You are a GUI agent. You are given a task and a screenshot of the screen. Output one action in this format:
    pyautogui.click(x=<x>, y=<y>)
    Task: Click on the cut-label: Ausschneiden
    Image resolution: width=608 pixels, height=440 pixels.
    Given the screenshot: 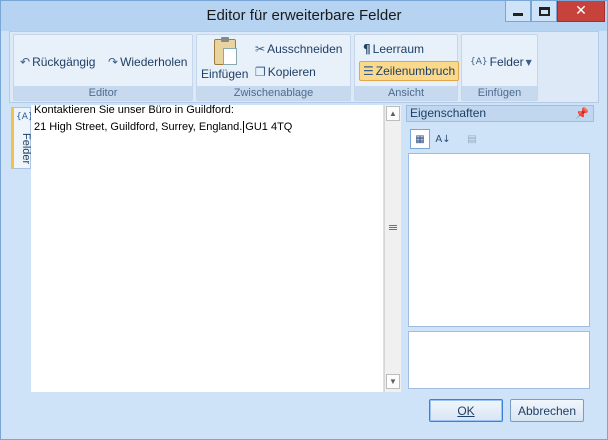 What is the action you would take?
    pyautogui.click(x=305, y=49)
    